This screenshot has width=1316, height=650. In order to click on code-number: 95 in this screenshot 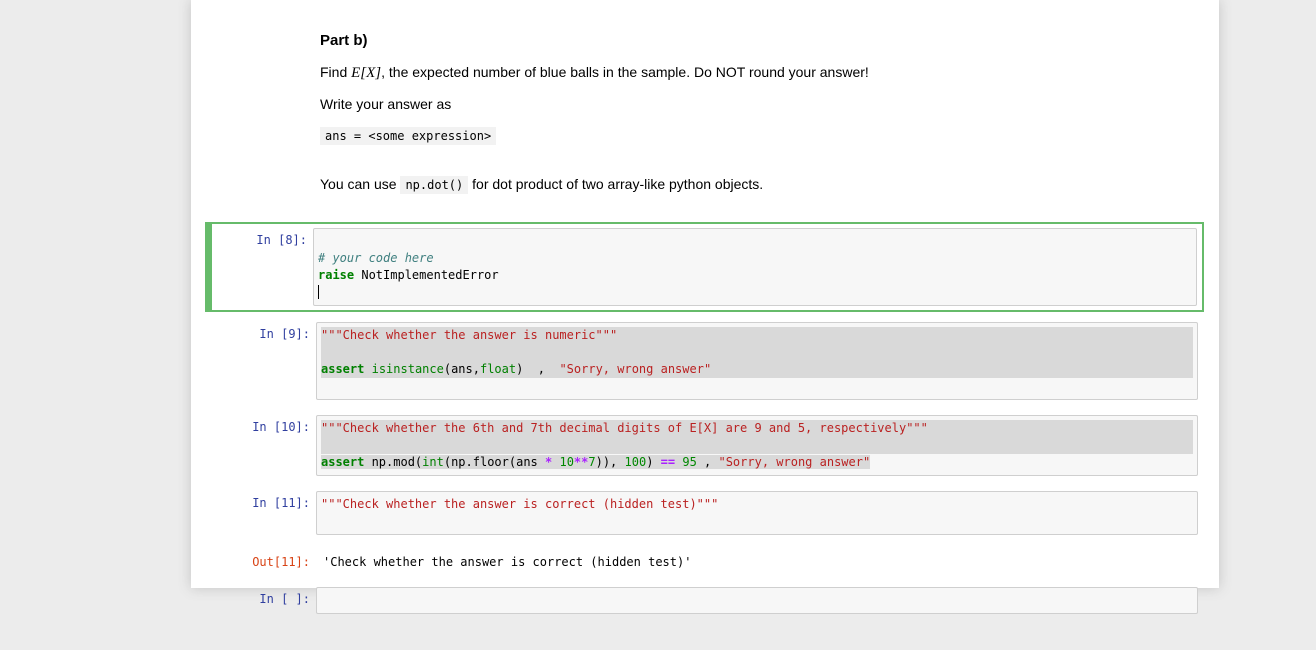, I will do `click(689, 462)`.